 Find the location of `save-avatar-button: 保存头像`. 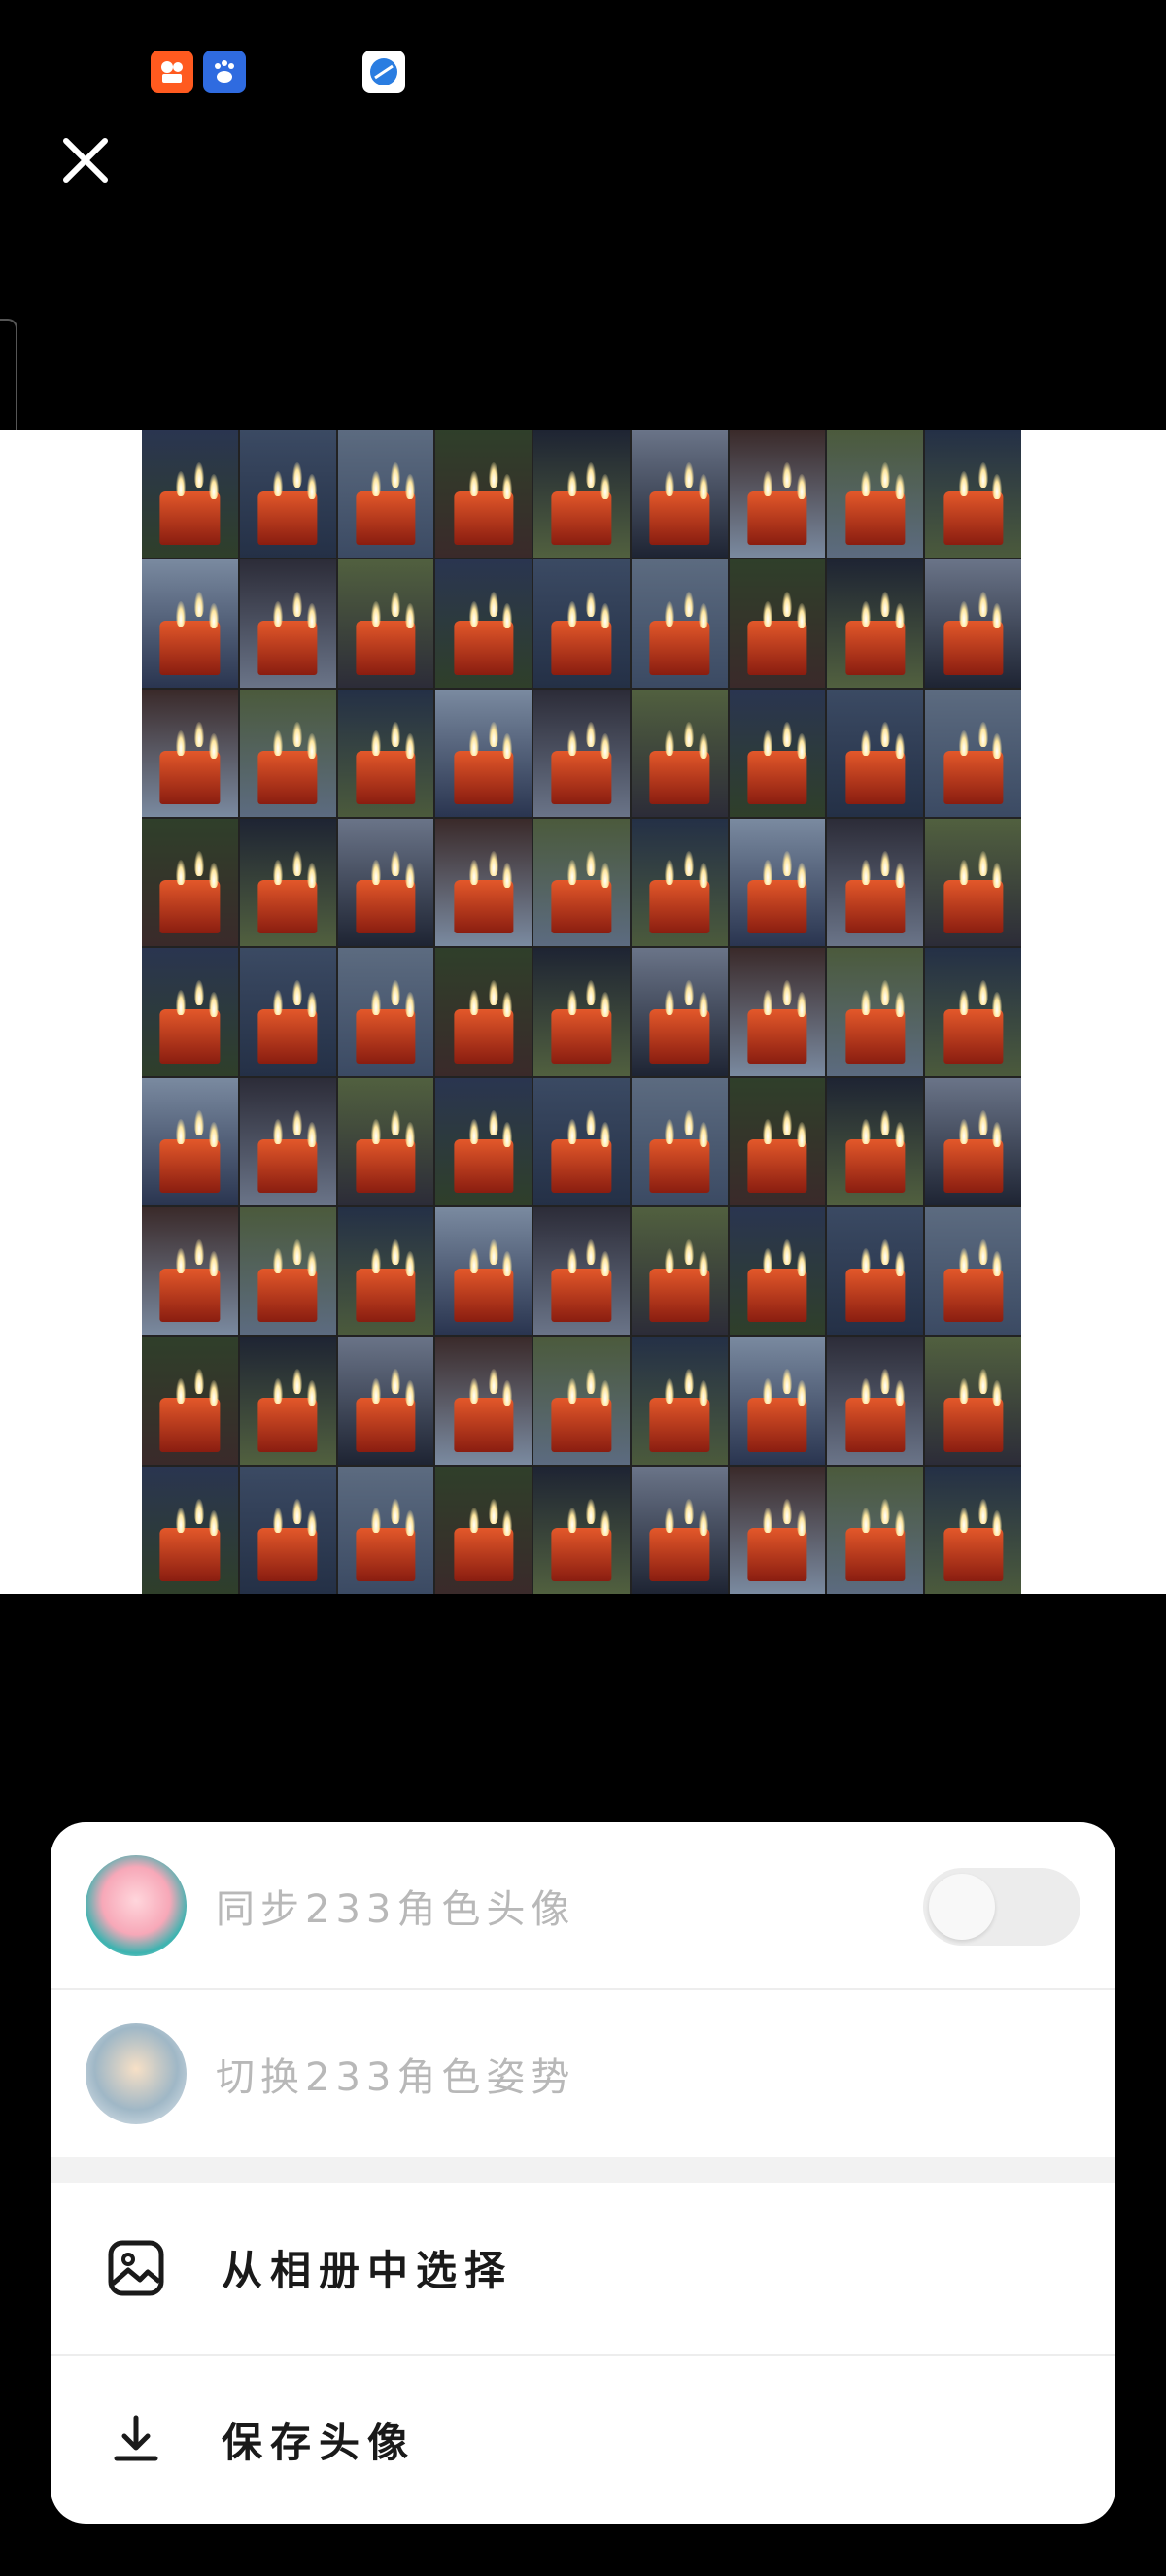

save-avatar-button: 保存头像 is located at coordinates (583, 2439).